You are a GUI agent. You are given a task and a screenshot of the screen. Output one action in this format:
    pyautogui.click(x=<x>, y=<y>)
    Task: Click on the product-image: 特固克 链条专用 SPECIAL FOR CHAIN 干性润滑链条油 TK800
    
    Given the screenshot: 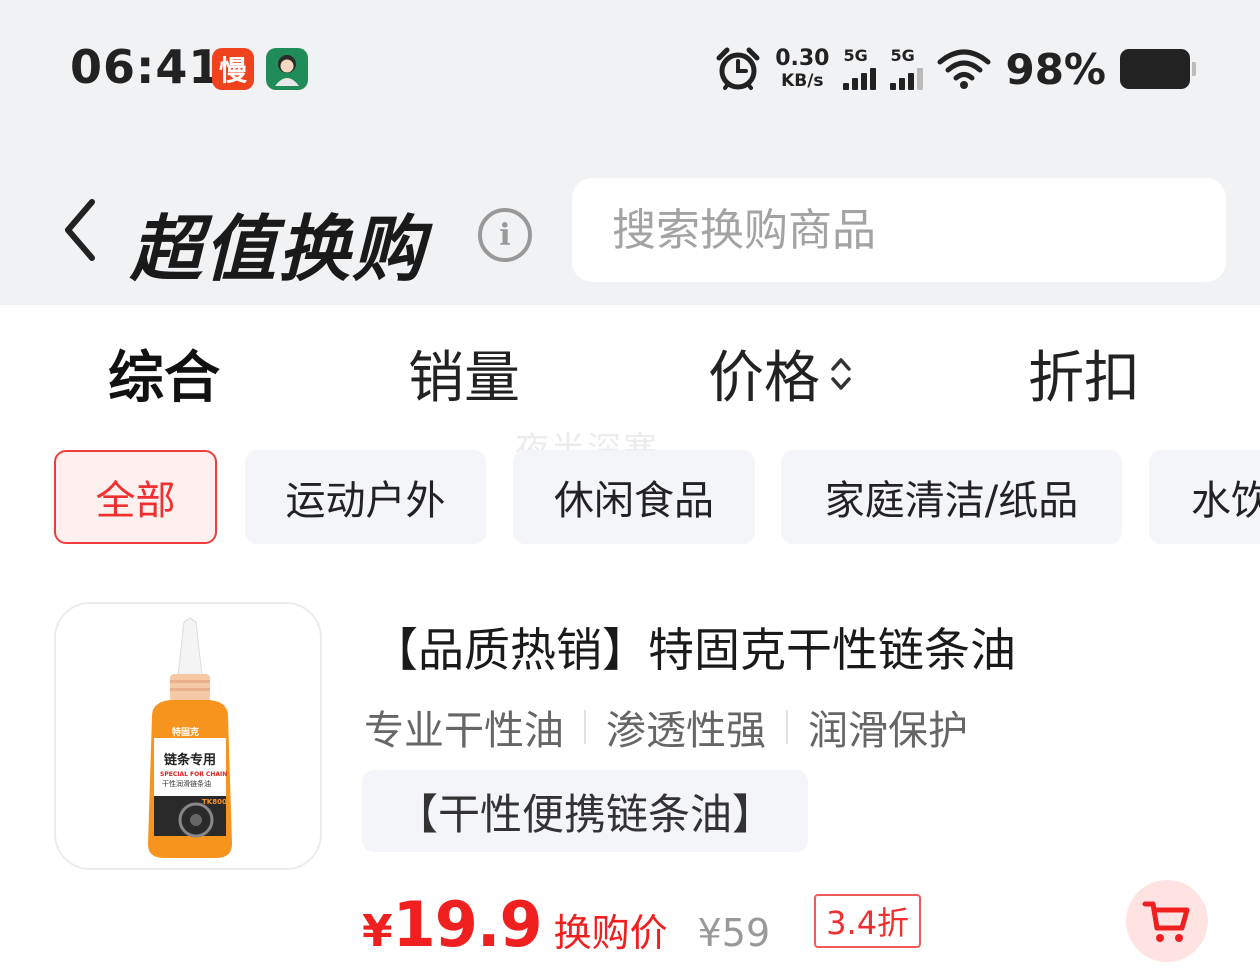 What is the action you would take?
    pyautogui.click(x=188, y=736)
    